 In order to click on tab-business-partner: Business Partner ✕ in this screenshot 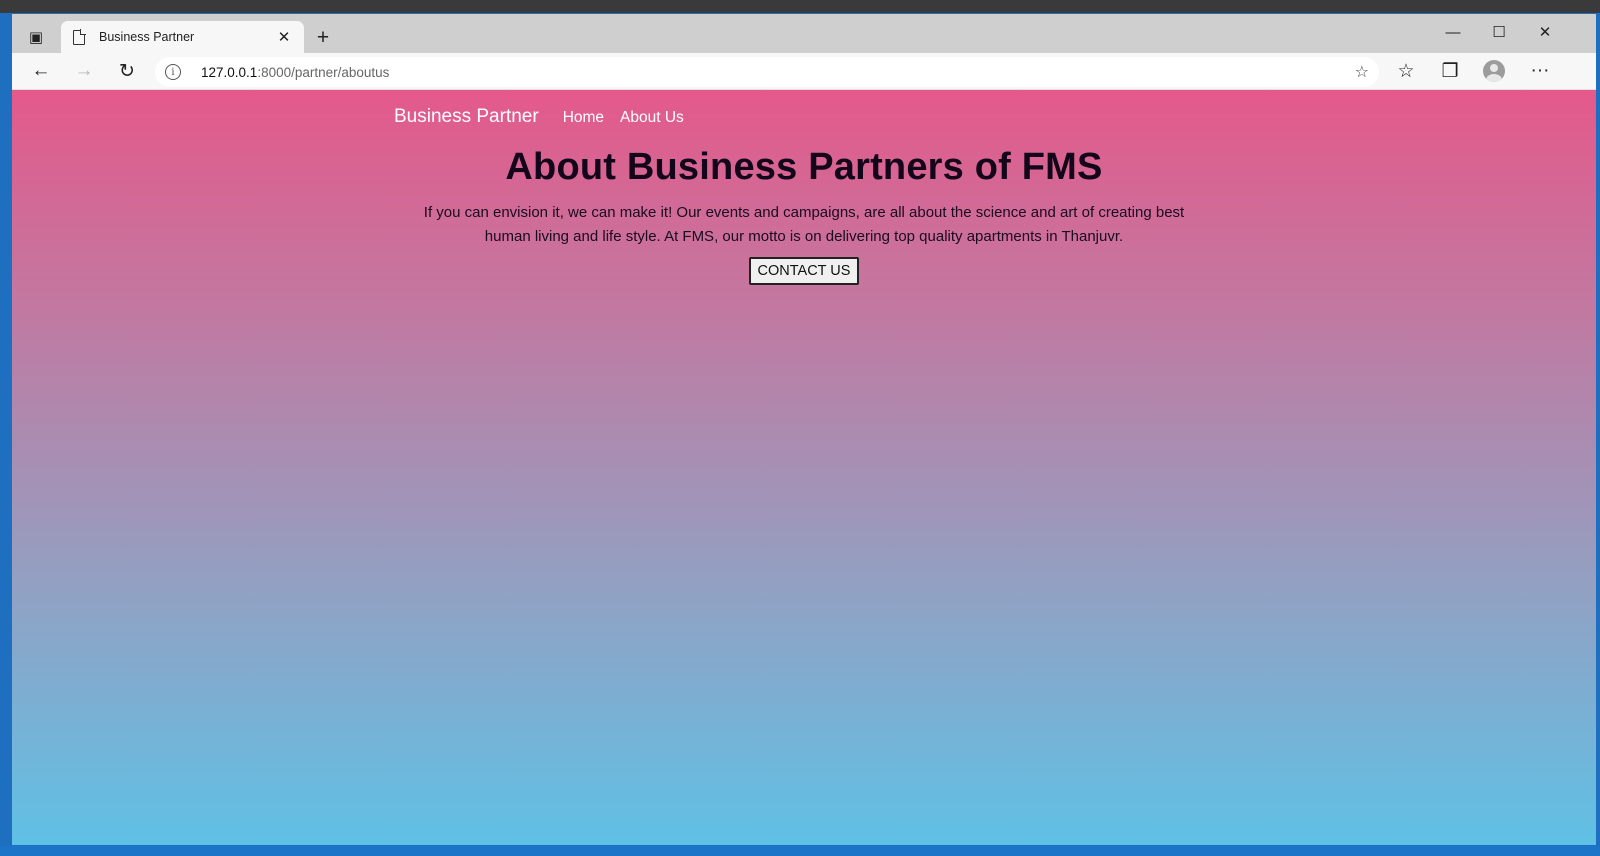, I will do `click(182, 37)`.